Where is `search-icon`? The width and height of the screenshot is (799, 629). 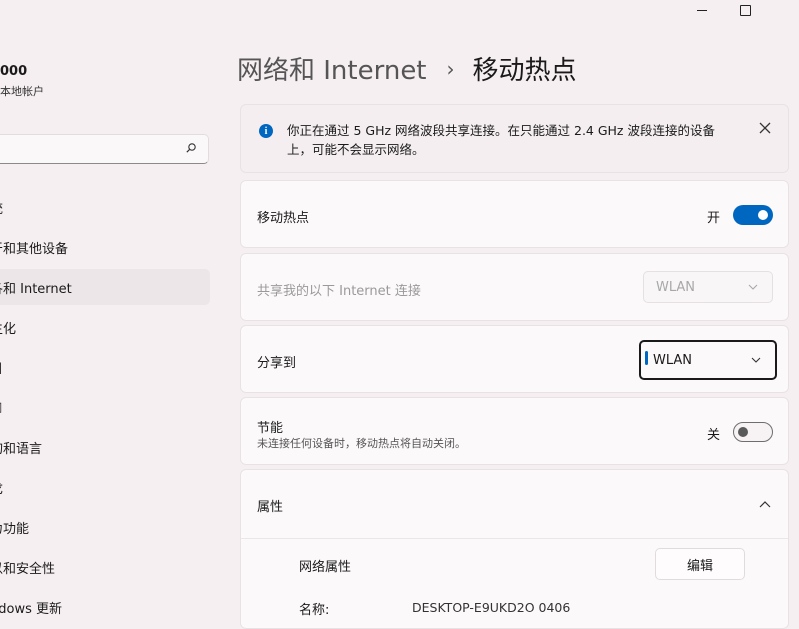
search-icon is located at coordinates (191, 148).